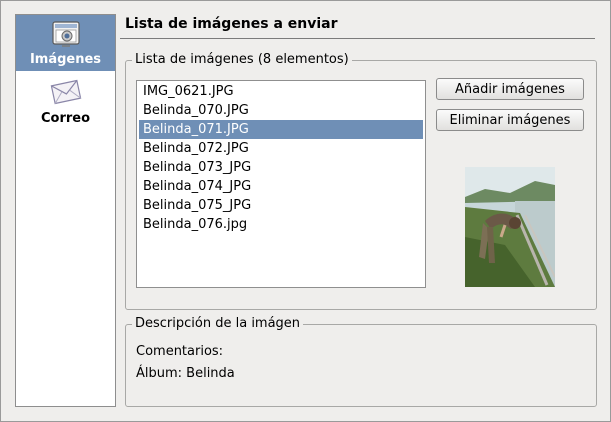 The width and height of the screenshot is (611, 422). Describe the element at coordinates (65, 34) in the screenshot. I see `image-icon` at that location.